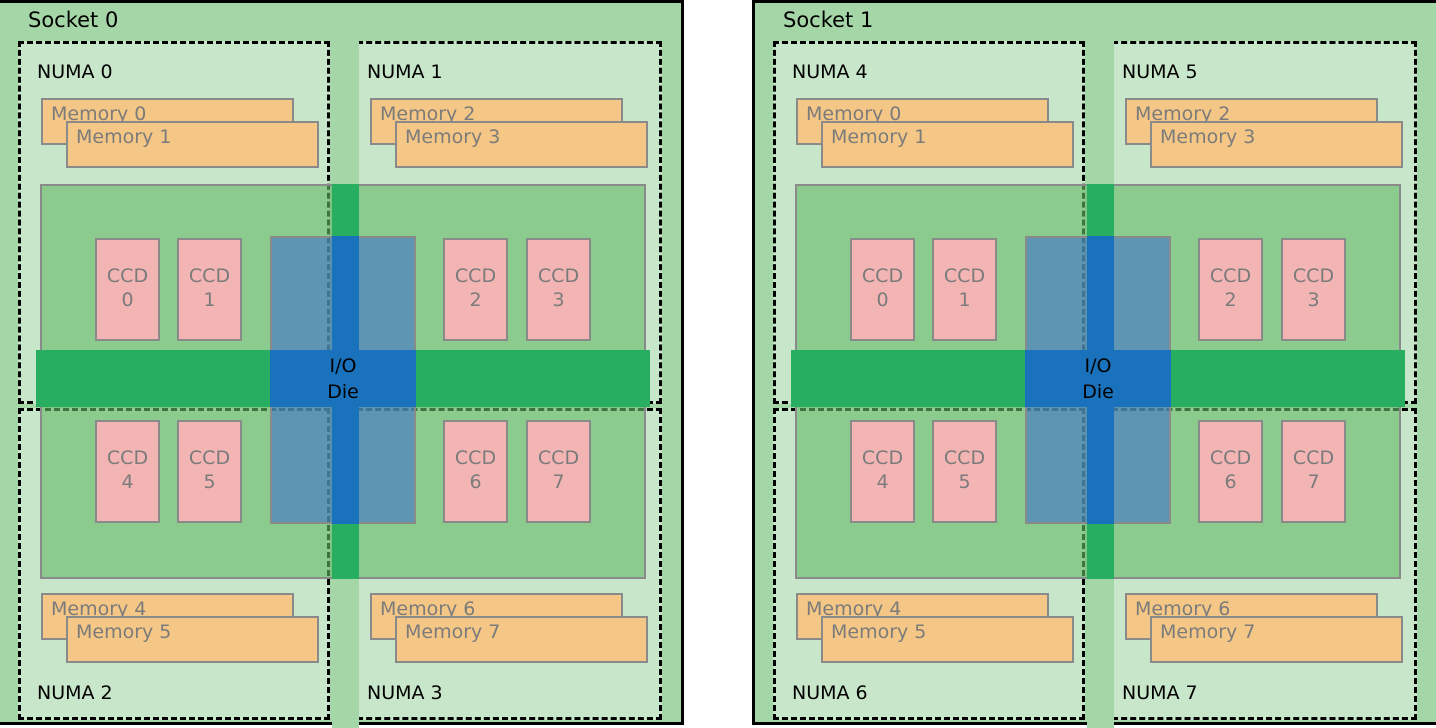 The width and height of the screenshot is (1436, 728). I want to click on socket-label-0: Socket 0, so click(73, 20).